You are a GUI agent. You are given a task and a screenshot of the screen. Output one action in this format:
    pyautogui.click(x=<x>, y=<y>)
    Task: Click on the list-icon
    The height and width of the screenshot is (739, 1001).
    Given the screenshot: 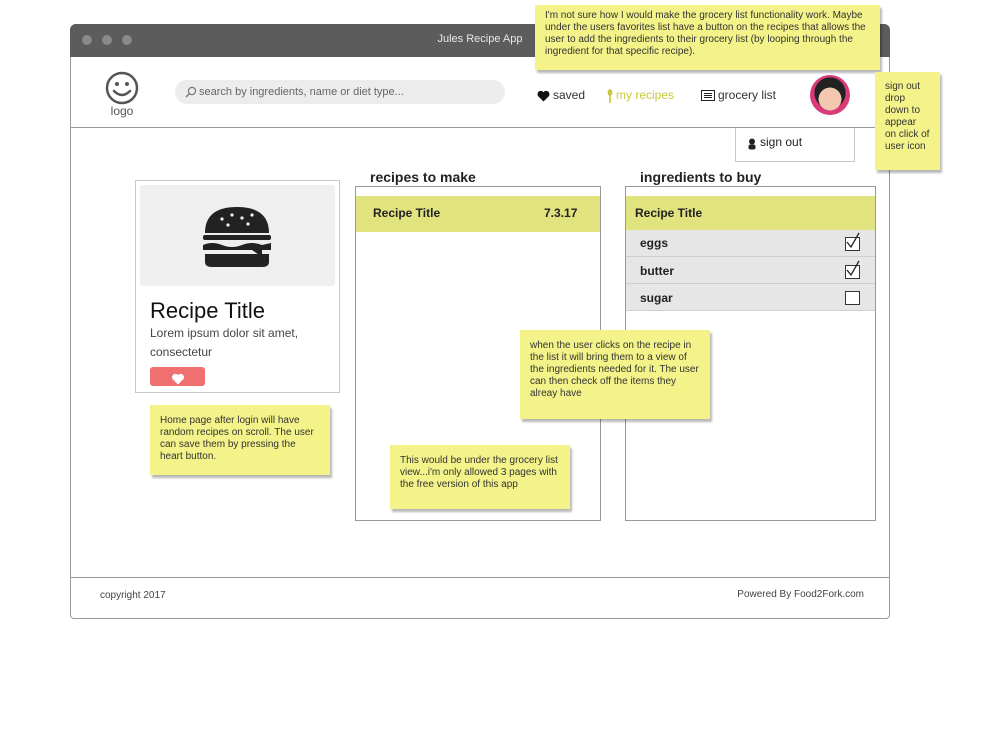 What is the action you would take?
    pyautogui.click(x=708, y=96)
    